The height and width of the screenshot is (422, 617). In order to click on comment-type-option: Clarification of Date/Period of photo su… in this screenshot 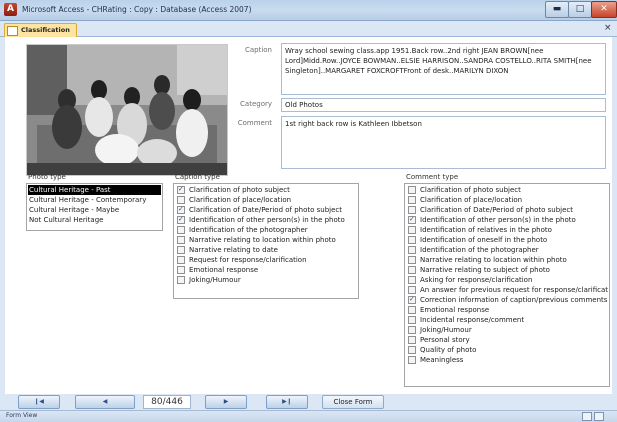, I will do `click(508, 210)`.